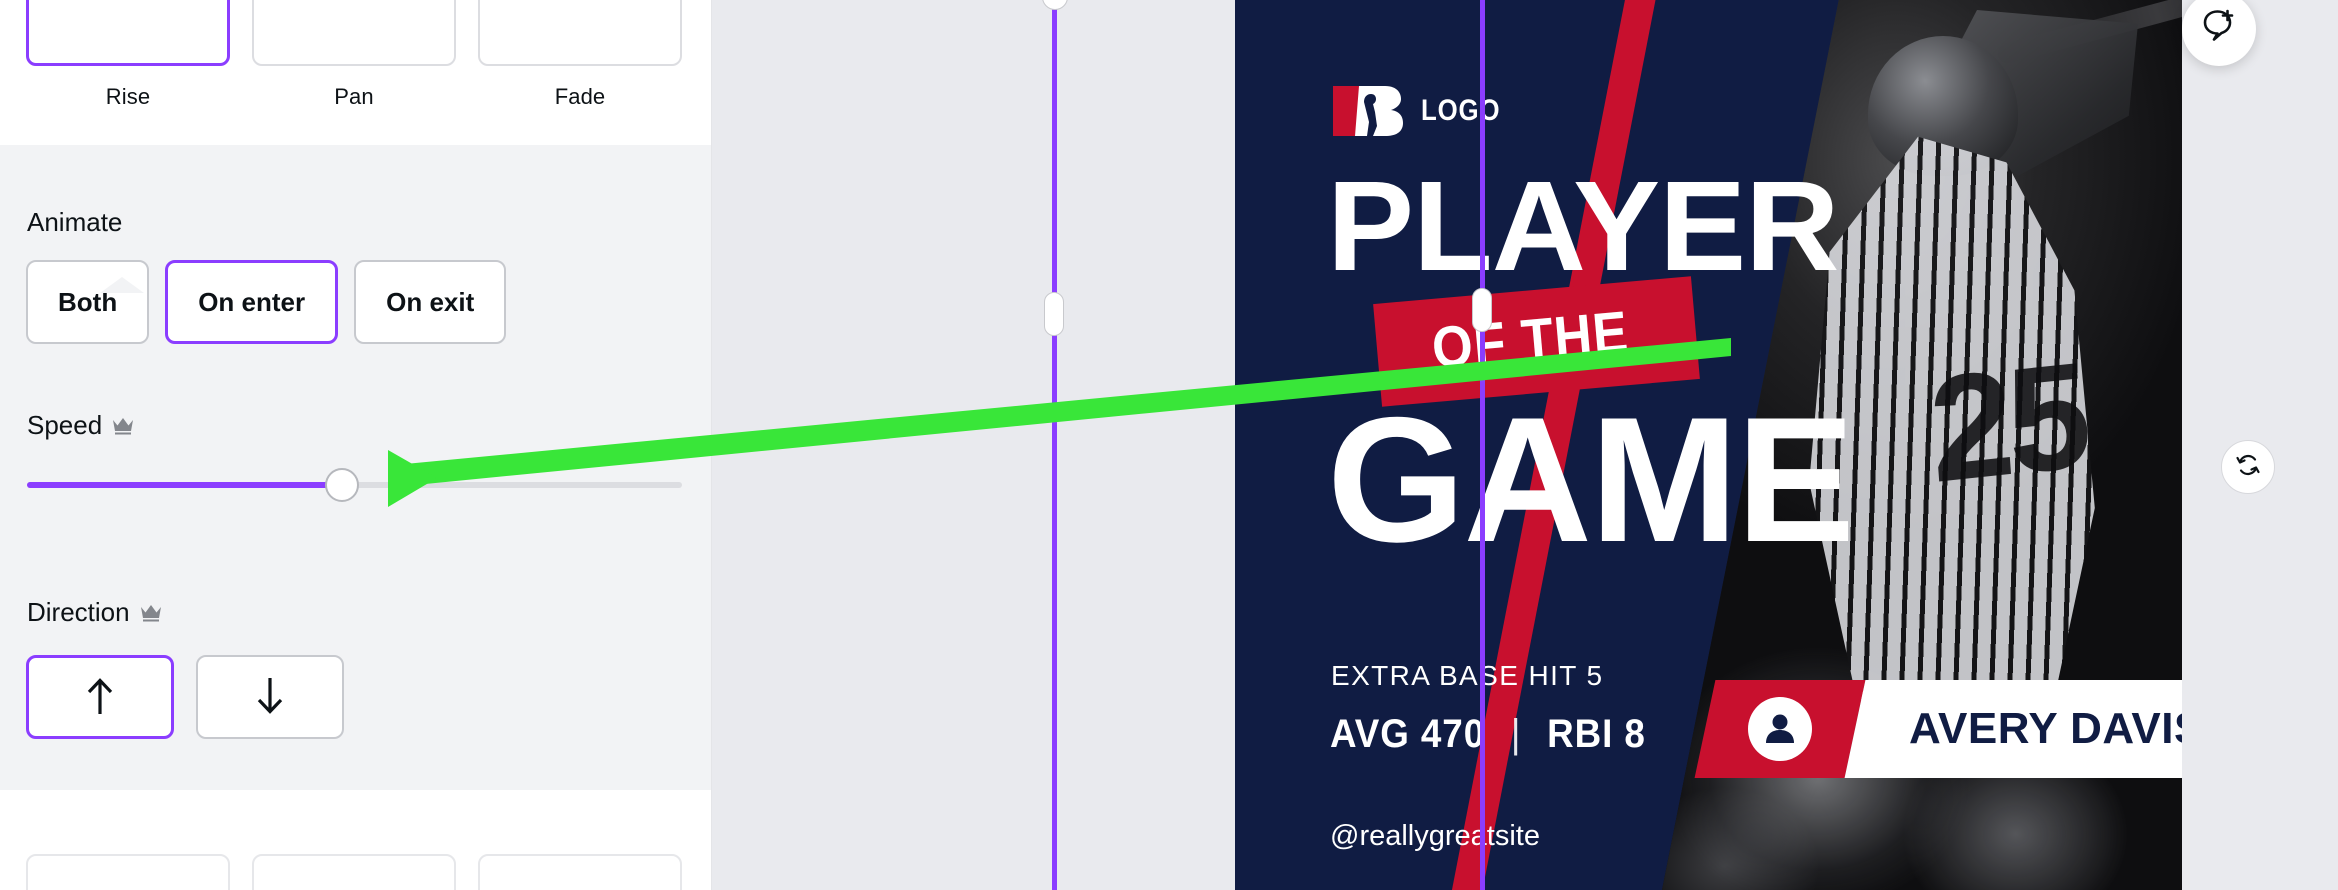 The image size is (2338, 890). I want to click on poster-headline-game: GAME, so click(1591, 479).